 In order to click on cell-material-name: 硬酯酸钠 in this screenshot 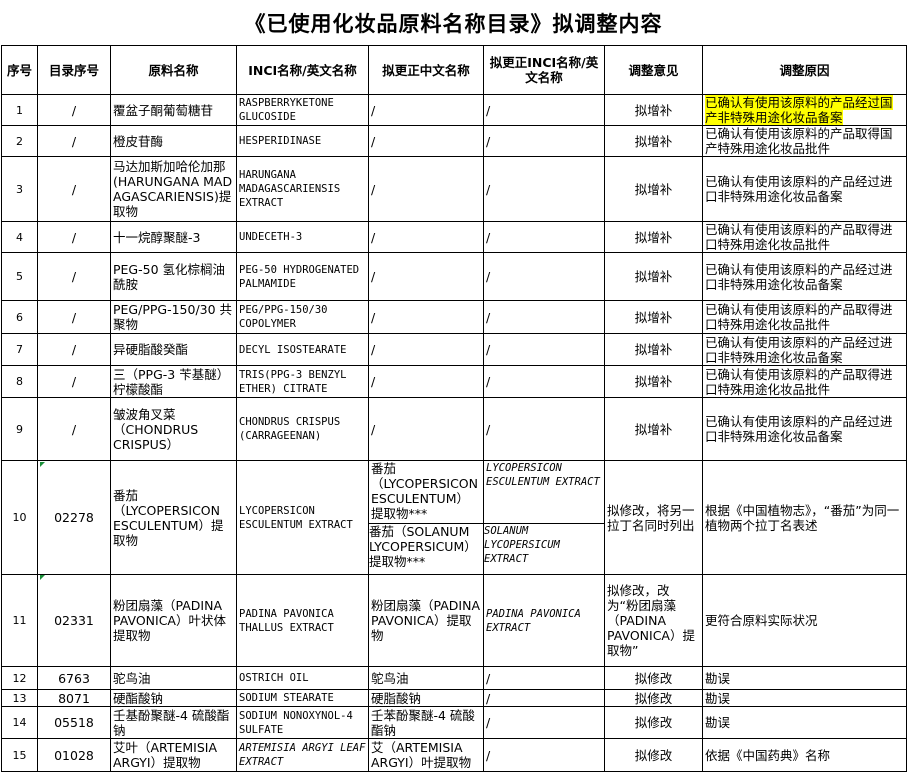, I will do `click(173, 698)`.